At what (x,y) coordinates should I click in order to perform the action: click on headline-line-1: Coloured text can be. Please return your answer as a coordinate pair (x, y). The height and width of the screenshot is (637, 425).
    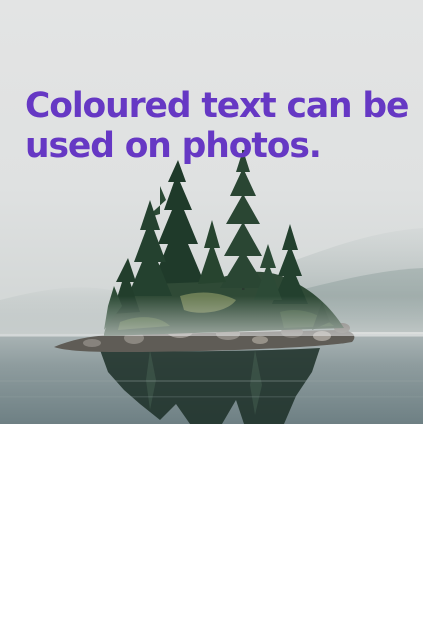
    Looking at the image, I should click on (217, 106).